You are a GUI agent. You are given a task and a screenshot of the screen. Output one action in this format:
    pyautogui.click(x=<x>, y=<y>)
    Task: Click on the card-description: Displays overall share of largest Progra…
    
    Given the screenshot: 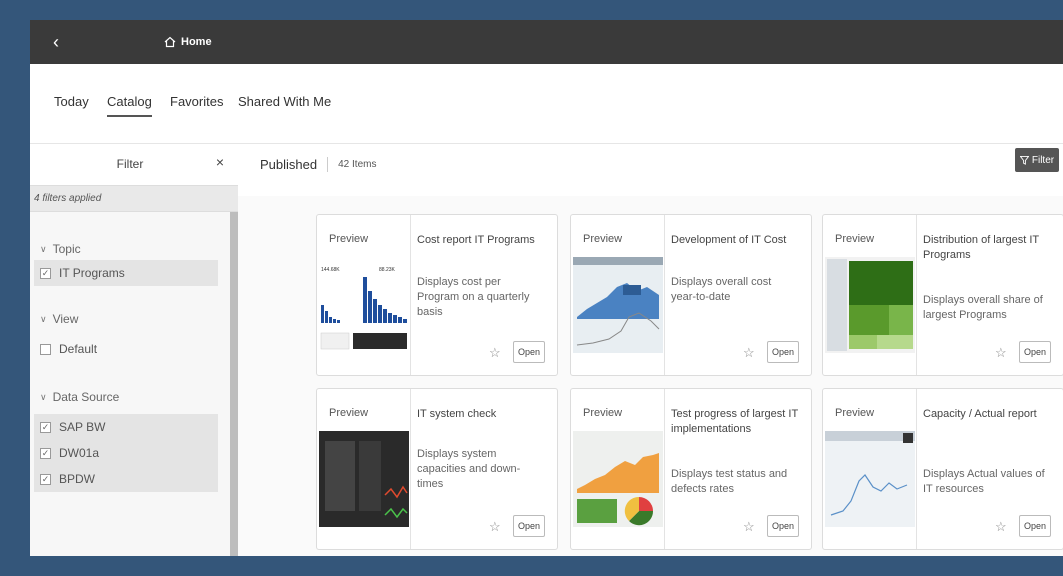 What is the action you would take?
    pyautogui.click(x=983, y=307)
    